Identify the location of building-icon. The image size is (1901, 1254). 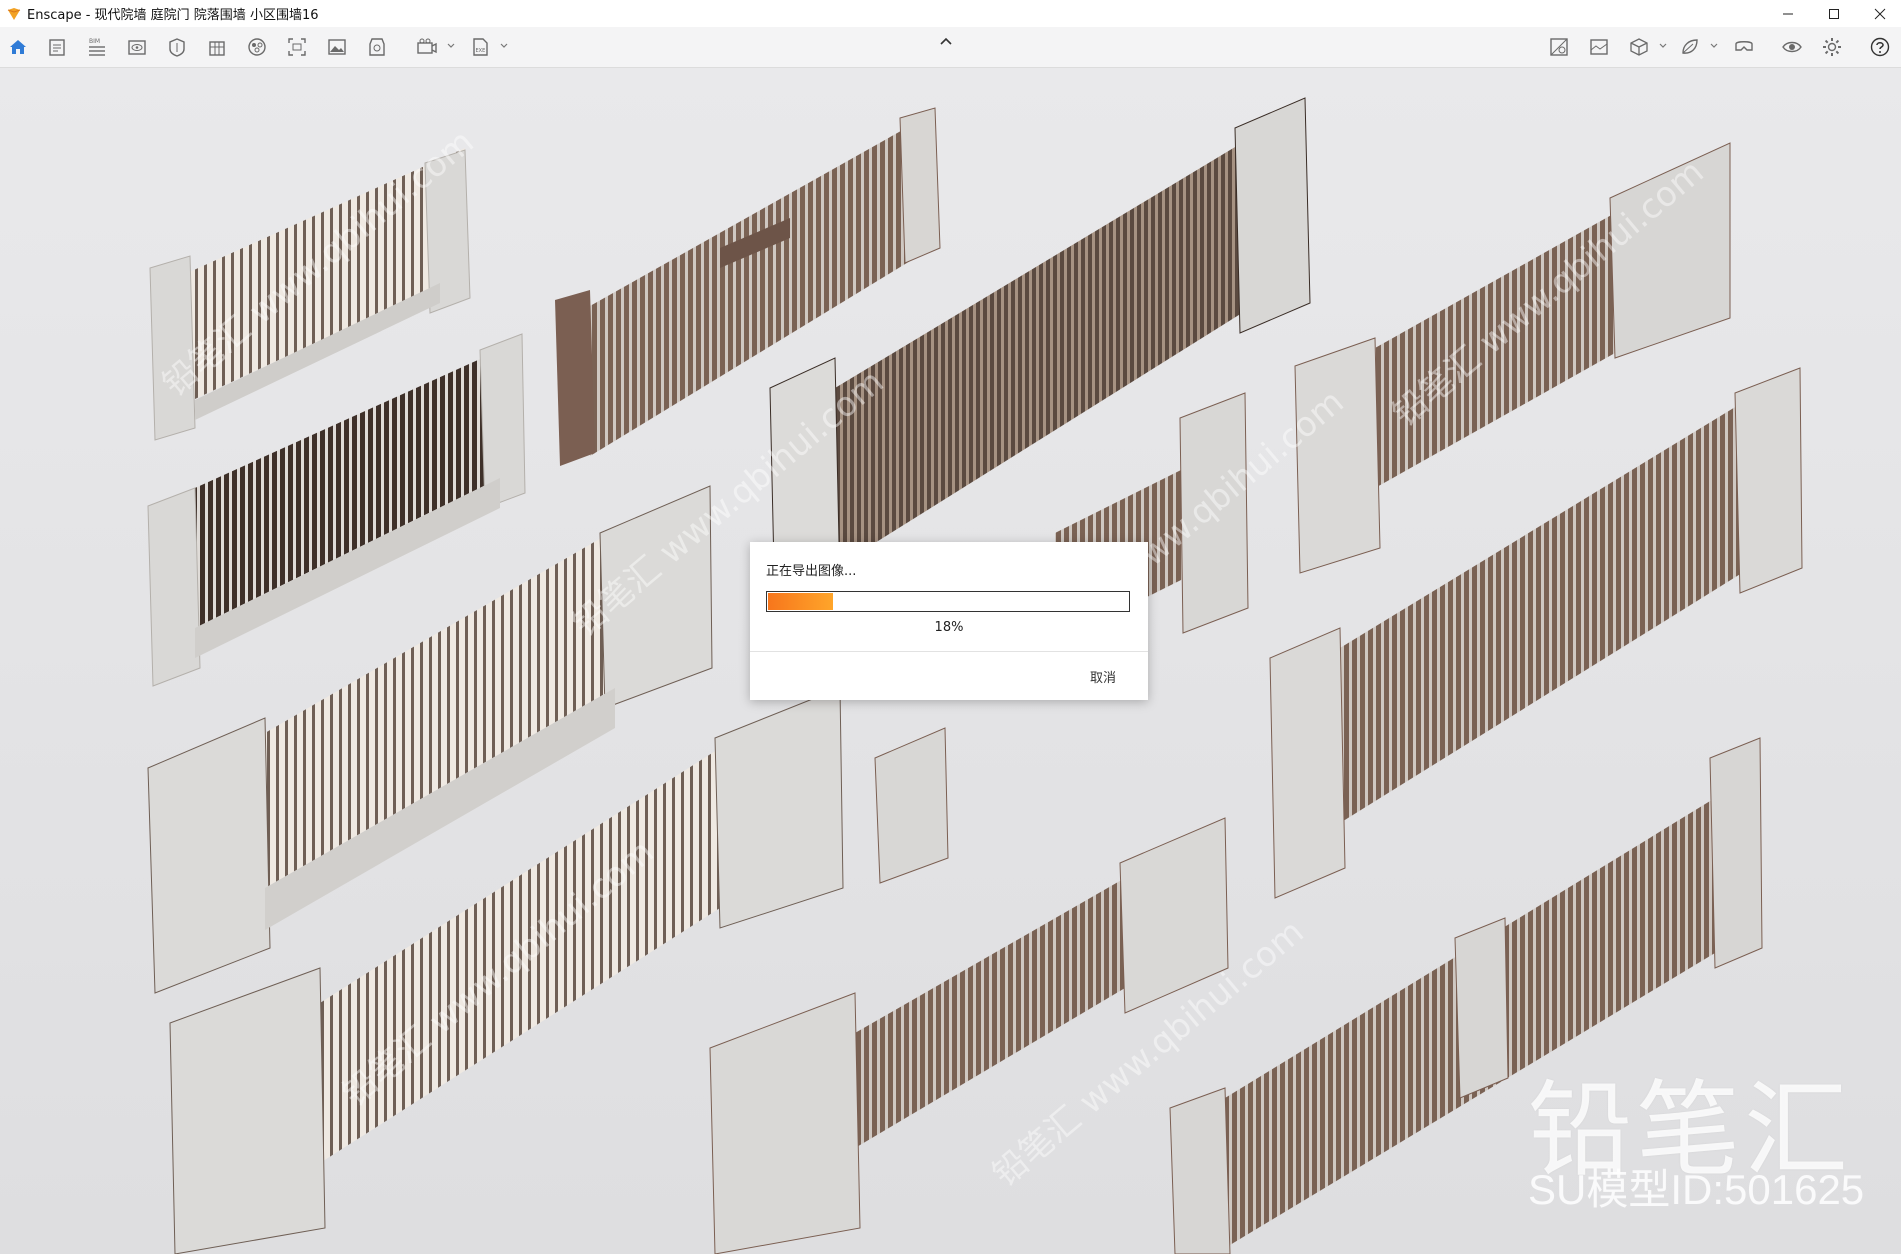
(217, 48).